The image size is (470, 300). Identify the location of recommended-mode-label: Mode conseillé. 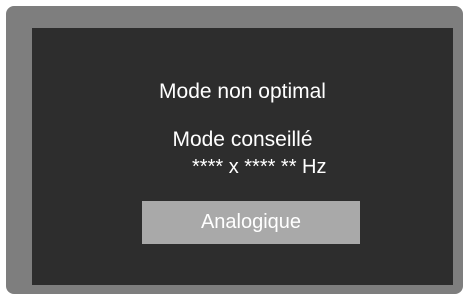
(242, 139).